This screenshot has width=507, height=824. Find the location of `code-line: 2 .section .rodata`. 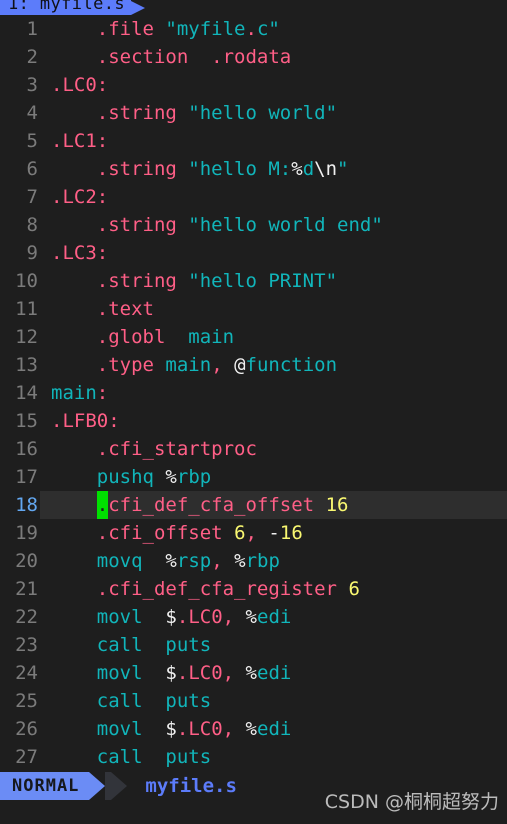

code-line: 2 .section .rodata is located at coordinates (253, 57).